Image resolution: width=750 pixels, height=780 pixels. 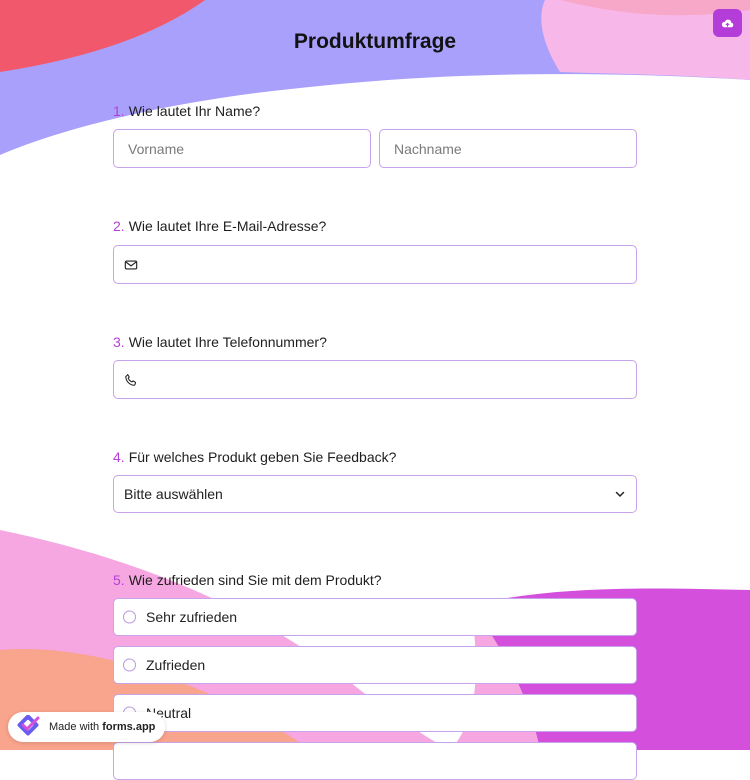 What do you see at coordinates (129, 727) in the screenshot?
I see `badge-brand: forms.app` at bounding box center [129, 727].